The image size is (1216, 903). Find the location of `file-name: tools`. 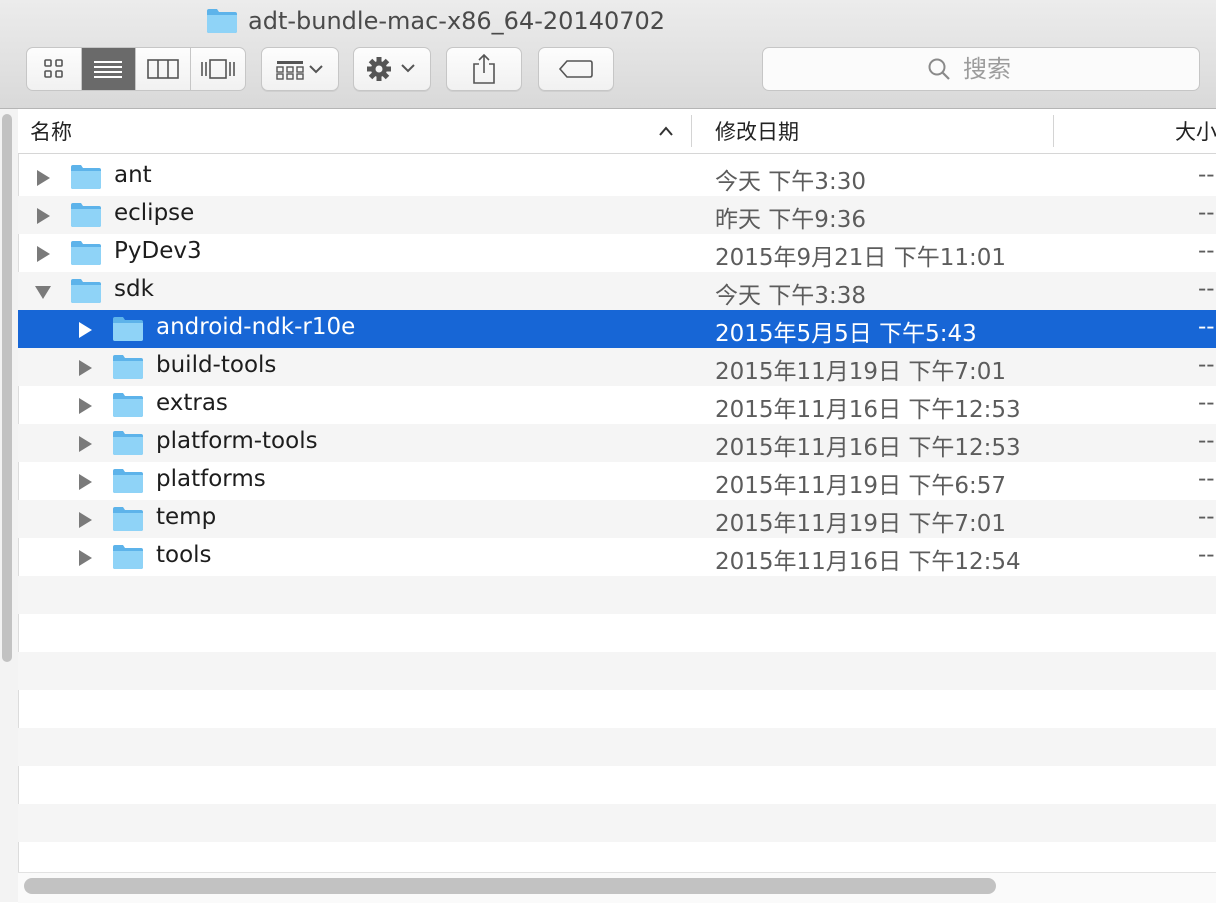

file-name: tools is located at coordinates (184, 555).